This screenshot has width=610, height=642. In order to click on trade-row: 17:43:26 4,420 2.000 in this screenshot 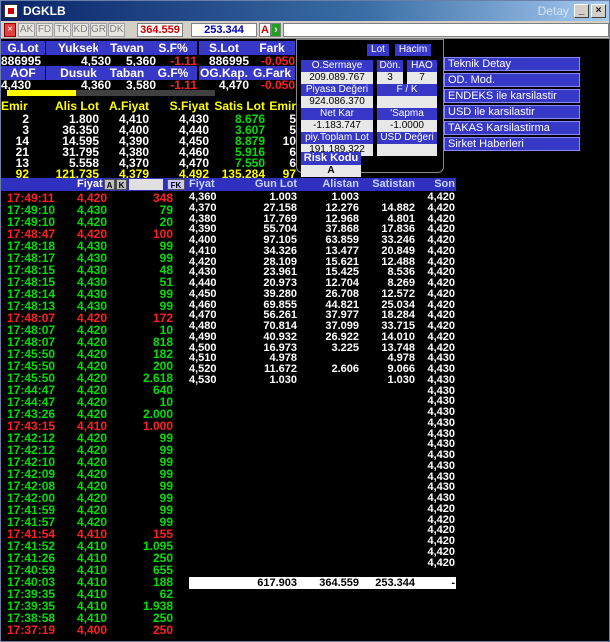, I will do `click(95, 414)`.